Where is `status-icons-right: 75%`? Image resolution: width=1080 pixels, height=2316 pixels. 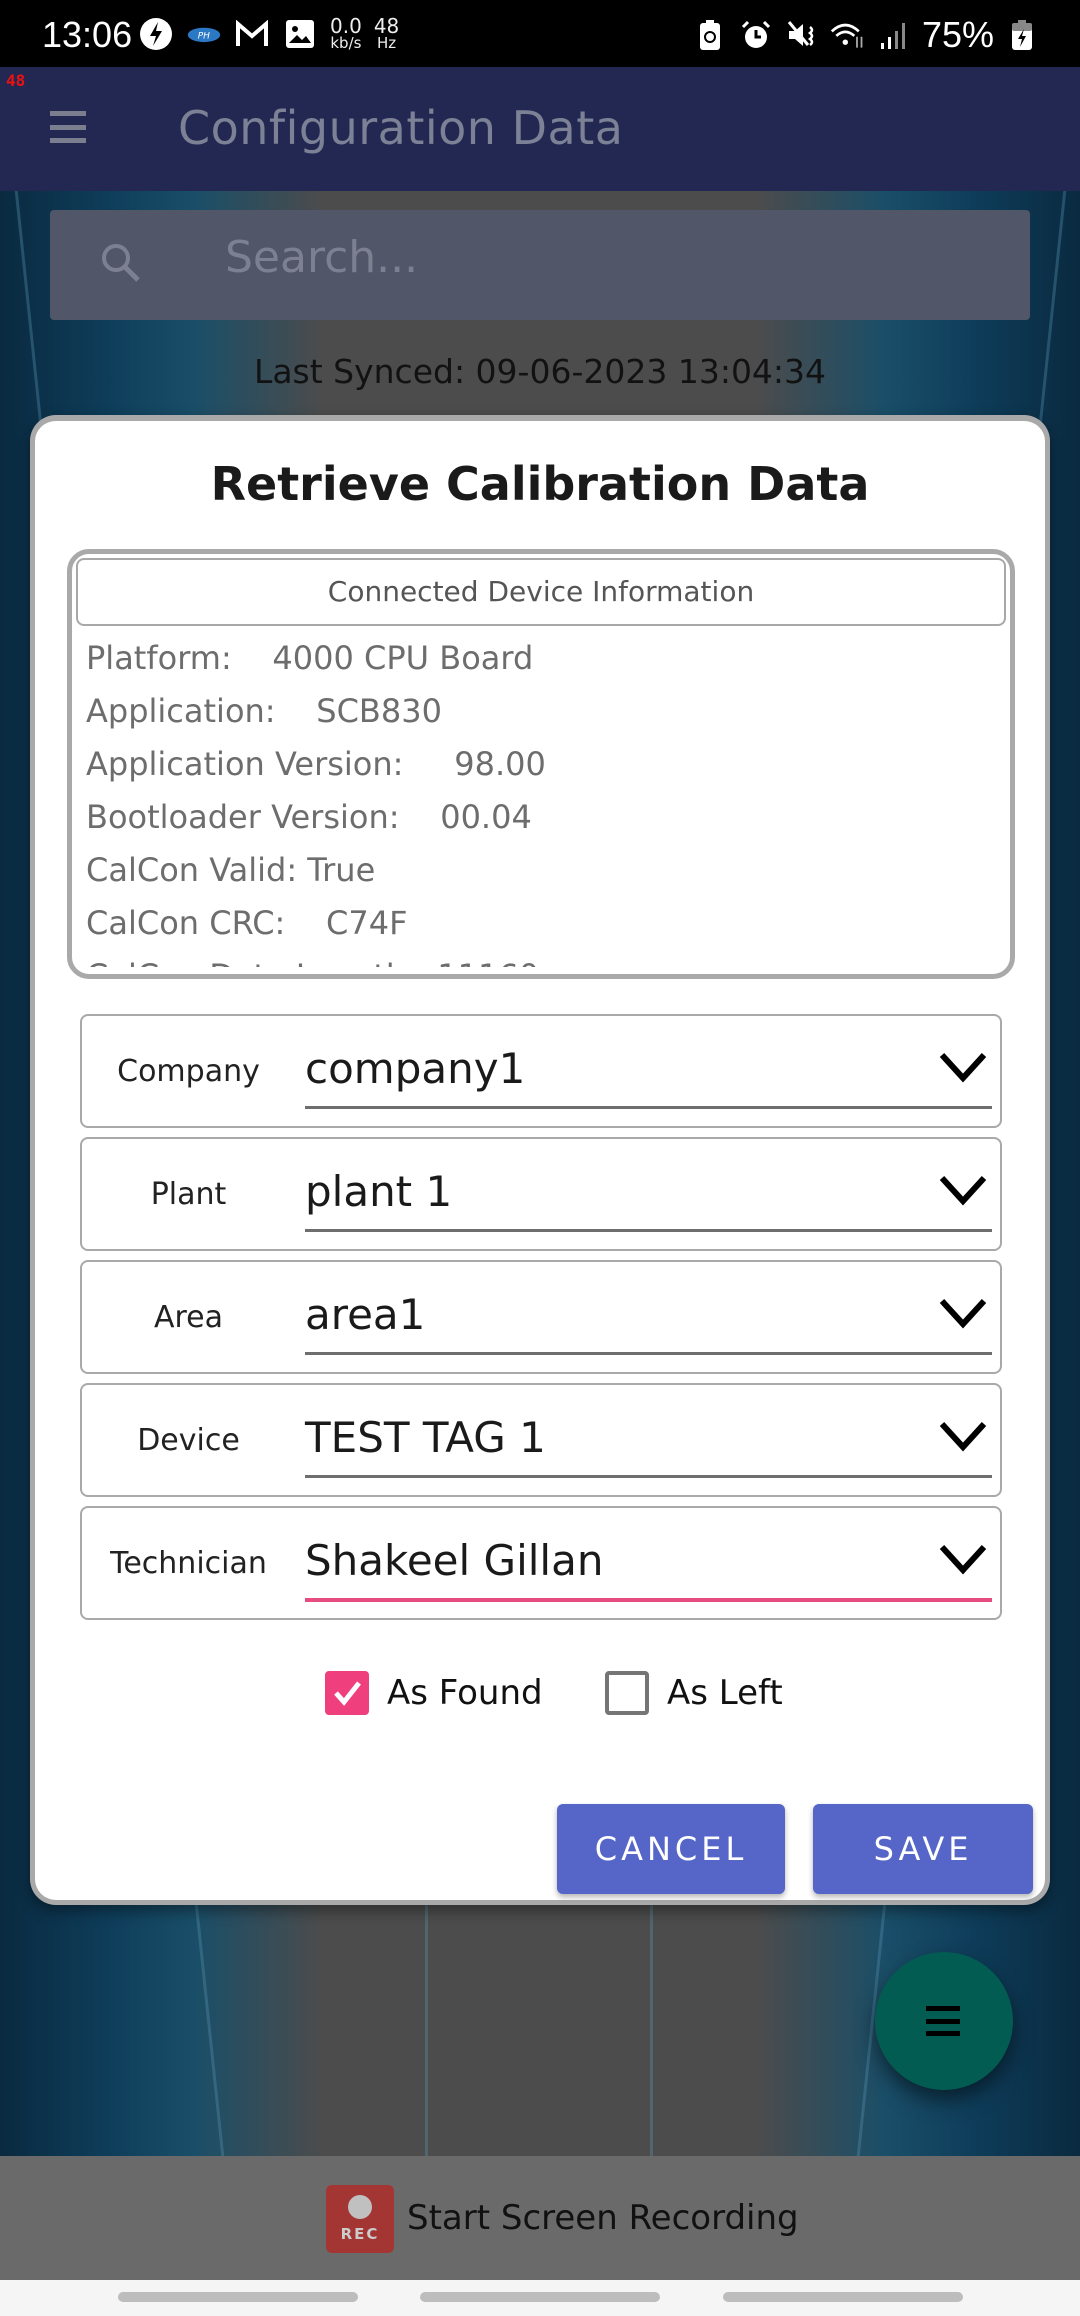
status-icons-right: 75% is located at coordinates (866, 35).